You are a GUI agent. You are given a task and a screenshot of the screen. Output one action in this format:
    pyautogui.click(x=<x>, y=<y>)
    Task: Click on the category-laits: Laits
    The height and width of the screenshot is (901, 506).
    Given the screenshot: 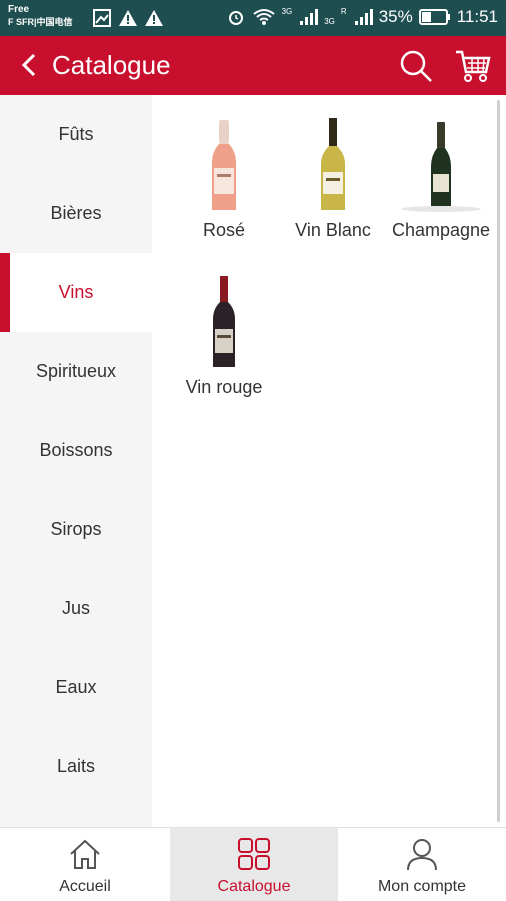 What is the action you would take?
    pyautogui.click(x=76, y=766)
    